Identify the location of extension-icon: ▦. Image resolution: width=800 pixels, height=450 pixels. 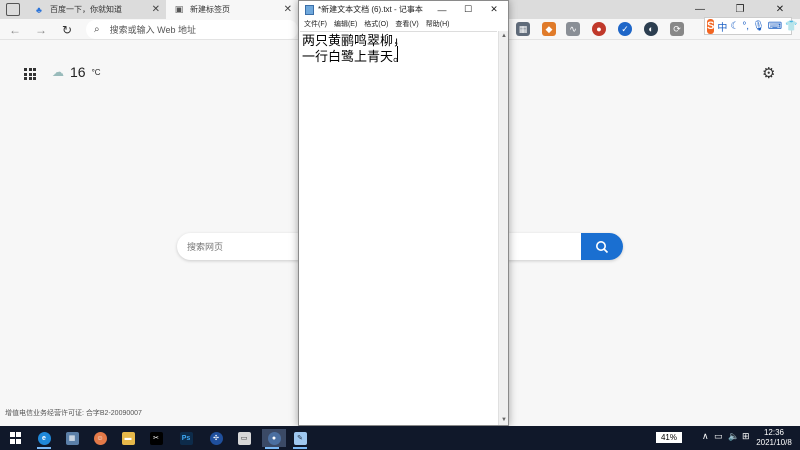
(523, 29).